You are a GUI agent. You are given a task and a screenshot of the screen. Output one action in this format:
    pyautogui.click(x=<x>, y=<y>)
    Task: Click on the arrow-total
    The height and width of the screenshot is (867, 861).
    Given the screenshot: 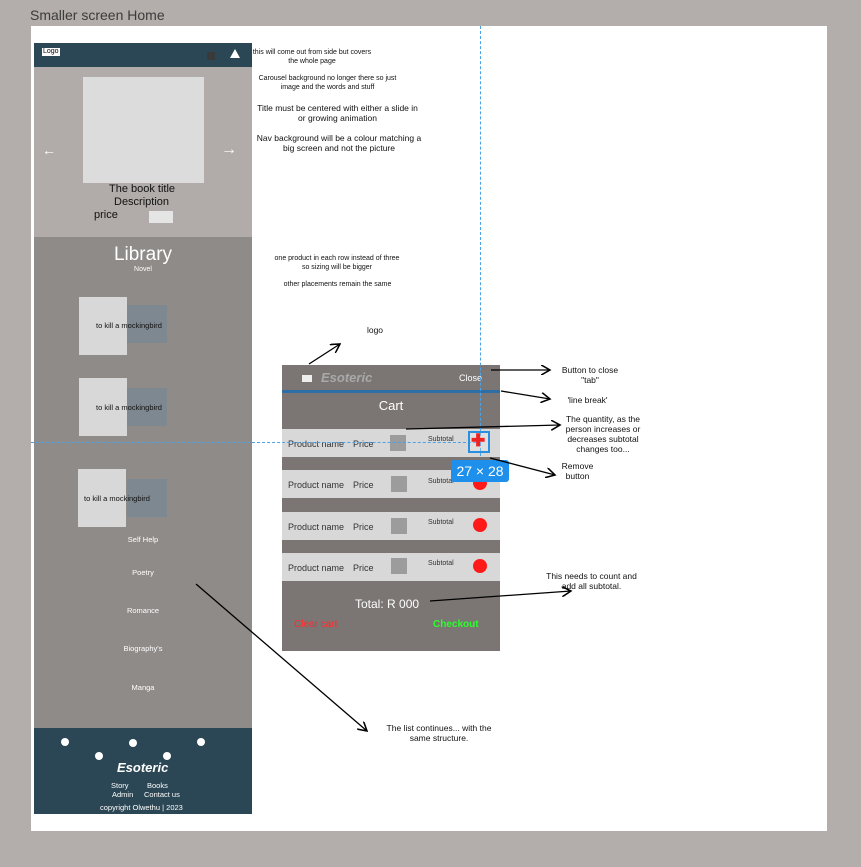 What is the action you would take?
    pyautogui.click(x=500, y=596)
    